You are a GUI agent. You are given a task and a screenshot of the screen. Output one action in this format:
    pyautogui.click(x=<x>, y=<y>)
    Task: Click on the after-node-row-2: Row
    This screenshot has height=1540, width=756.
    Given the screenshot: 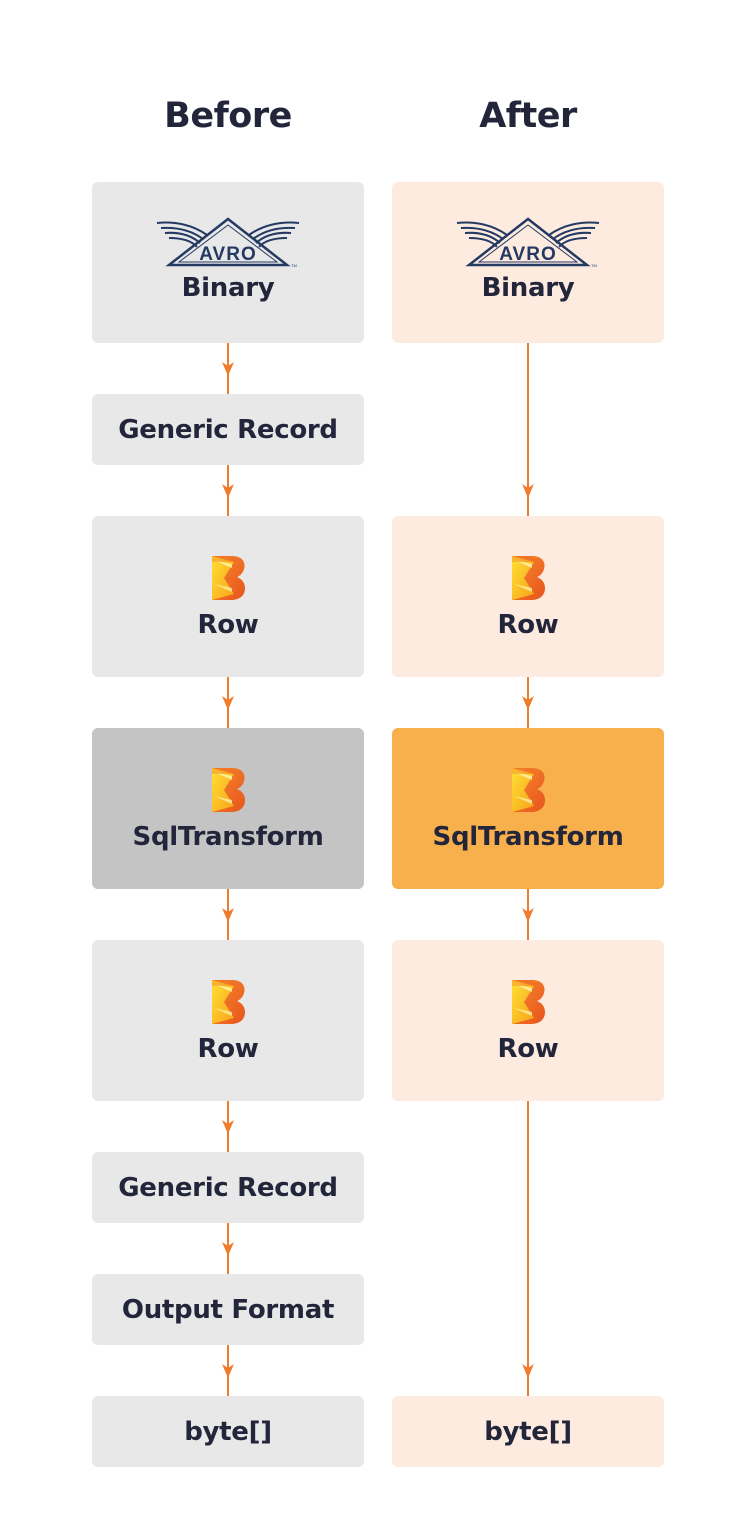 What is the action you would take?
    pyautogui.click(x=528, y=1020)
    